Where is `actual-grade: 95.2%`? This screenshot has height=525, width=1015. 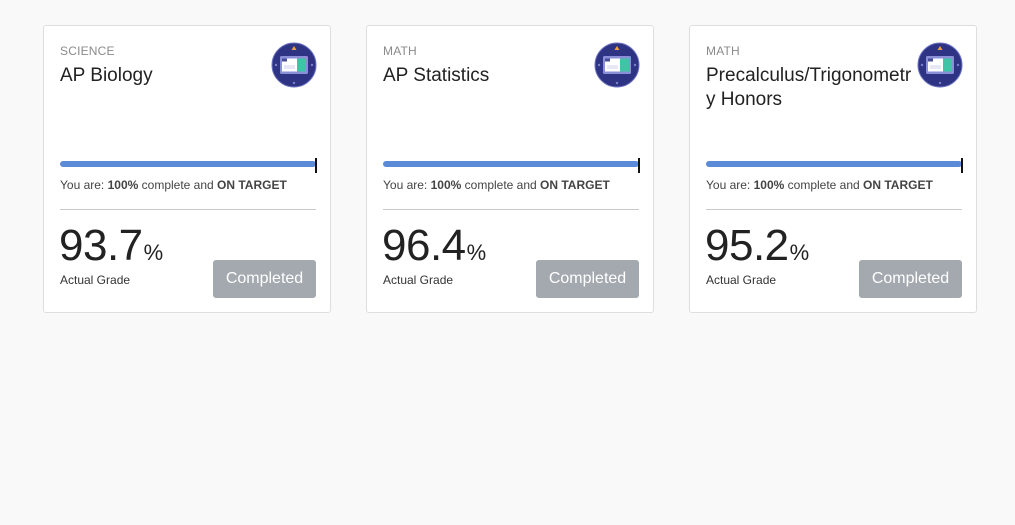 actual-grade: 95.2% is located at coordinates (757, 246).